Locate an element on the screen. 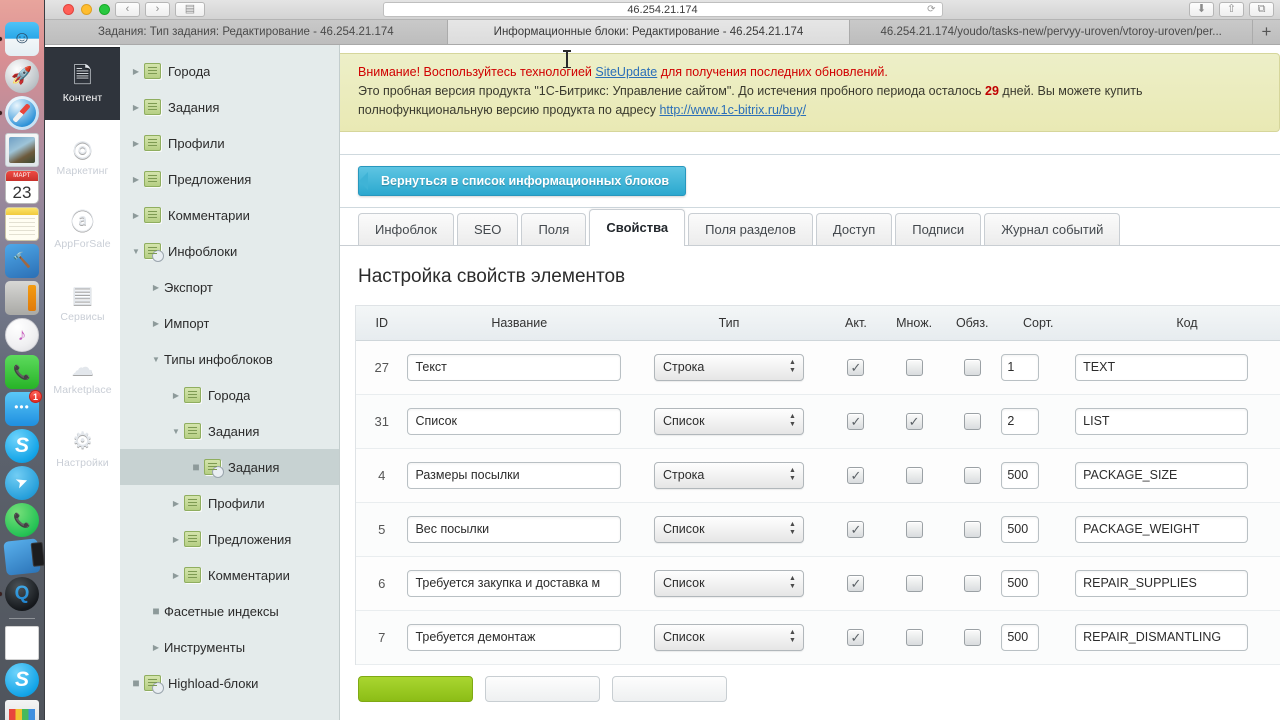 The image size is (1280, 720). tree-item-3: ▶ Предложения is located at coordinates (229, 179).